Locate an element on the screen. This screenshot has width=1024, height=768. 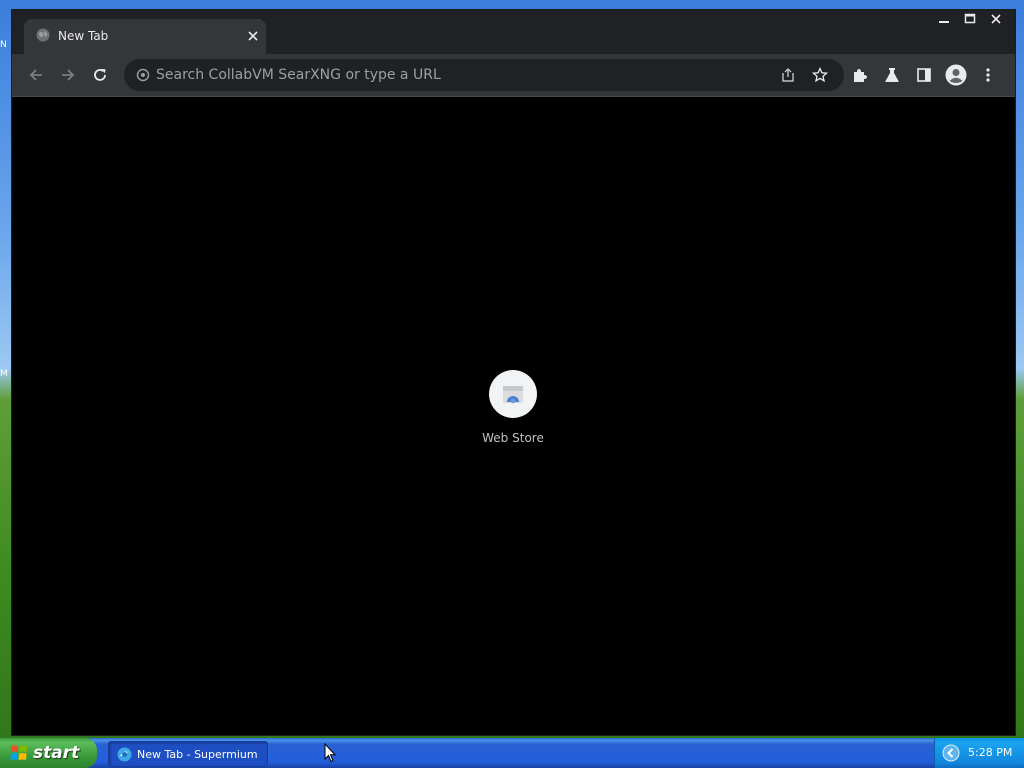
side-panel-button is located at coordinates (924, 75).